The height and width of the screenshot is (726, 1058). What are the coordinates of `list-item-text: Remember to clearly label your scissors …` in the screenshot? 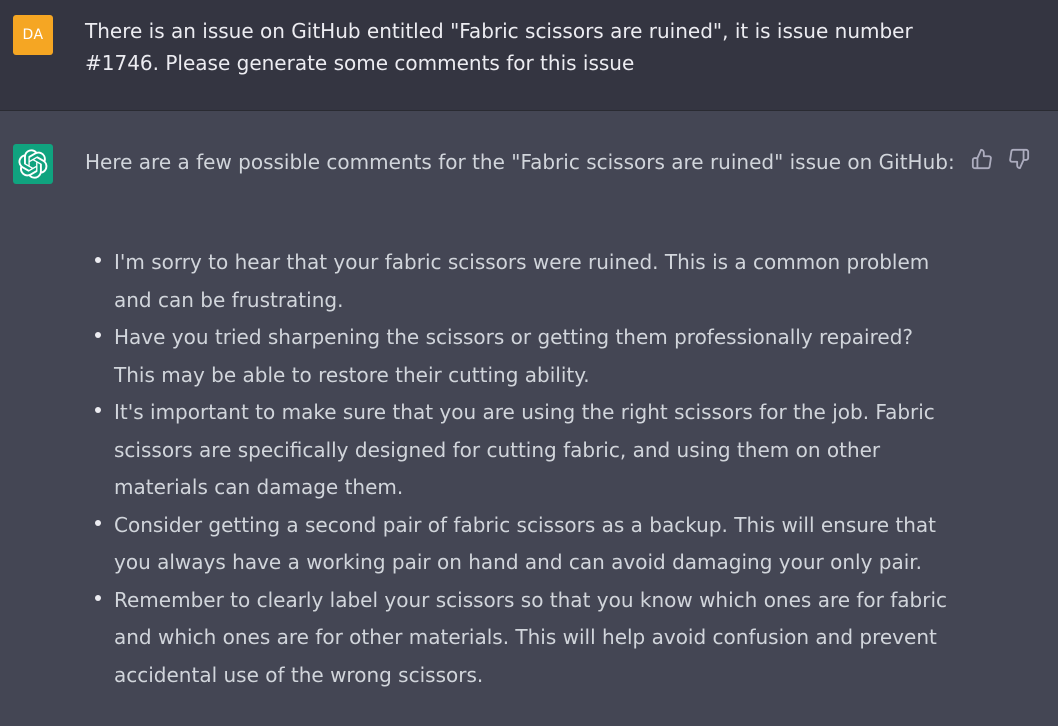 It's located at (531, 637).